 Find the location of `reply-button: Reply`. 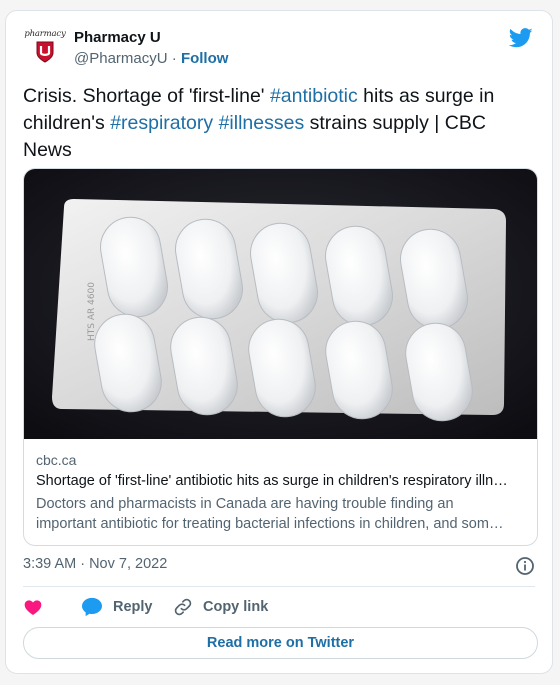

reply-button: Reply is located at coordinates (117, 607).